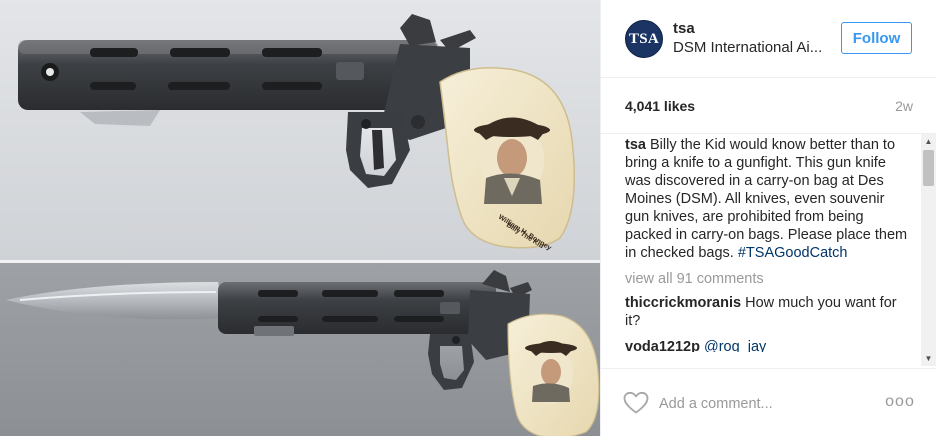 The width and height of the screenshot is (936, 436). I want to click on add-comment-row: ooo, so click(768, 402).